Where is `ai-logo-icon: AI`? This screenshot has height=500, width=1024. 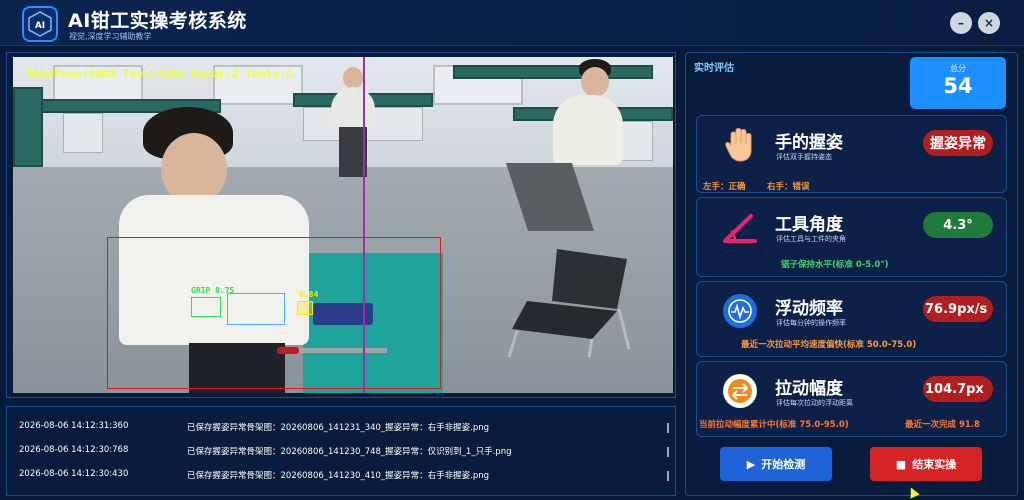
ai-logo-icon: AI is located at coordinates (40, 24).